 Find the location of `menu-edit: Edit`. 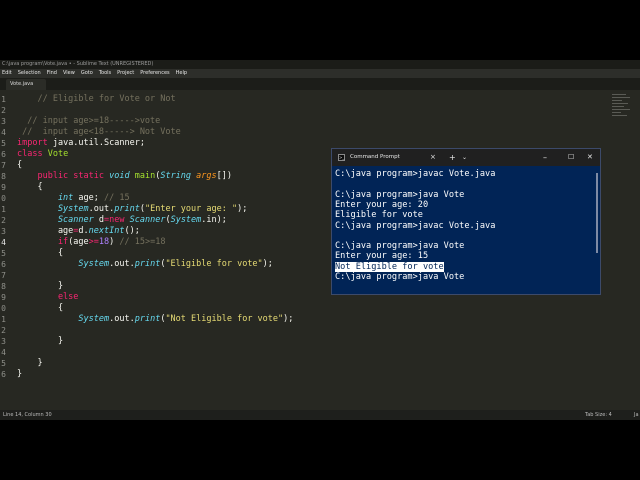

menu-edit: Edit is located at coordinates (7, 73).